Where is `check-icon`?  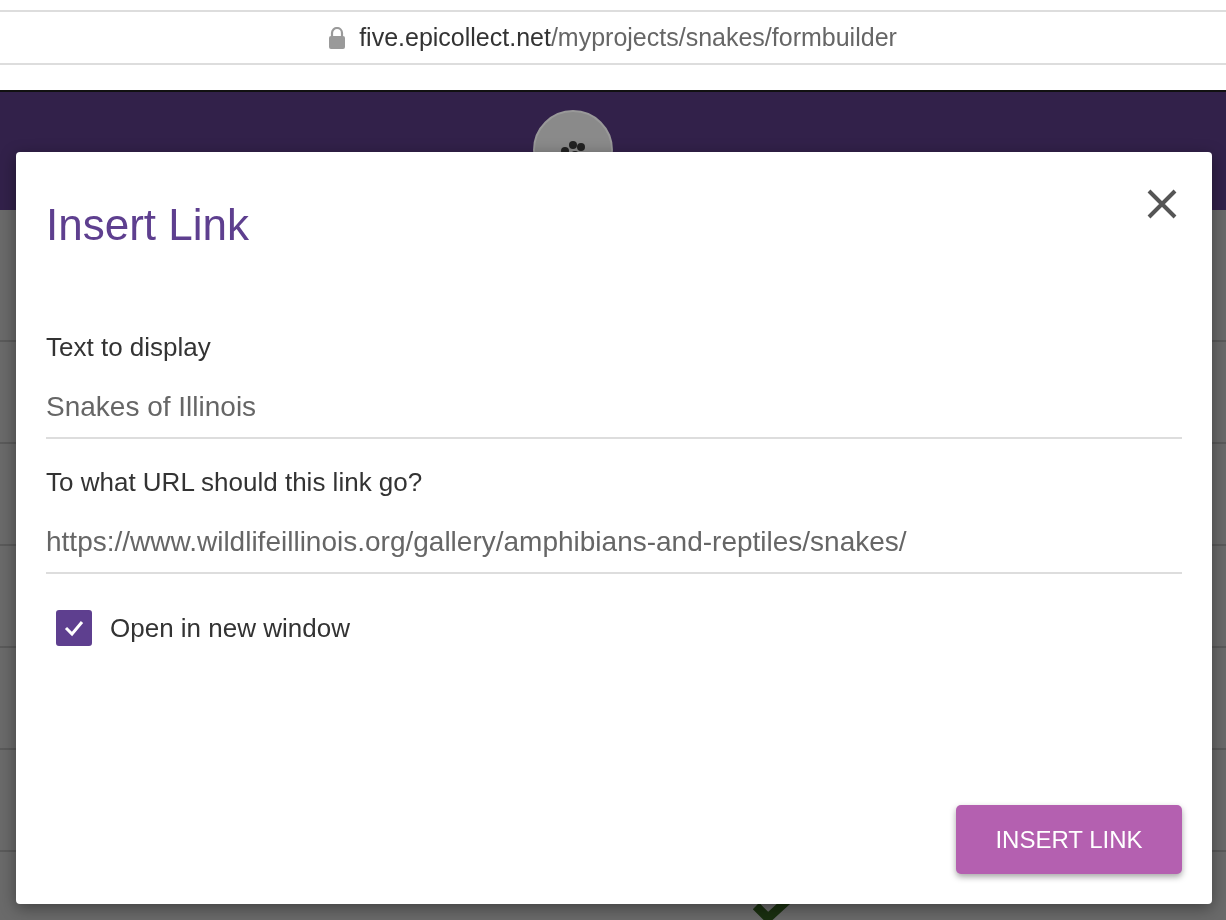
check-icon is located at coordinates (74, 628).